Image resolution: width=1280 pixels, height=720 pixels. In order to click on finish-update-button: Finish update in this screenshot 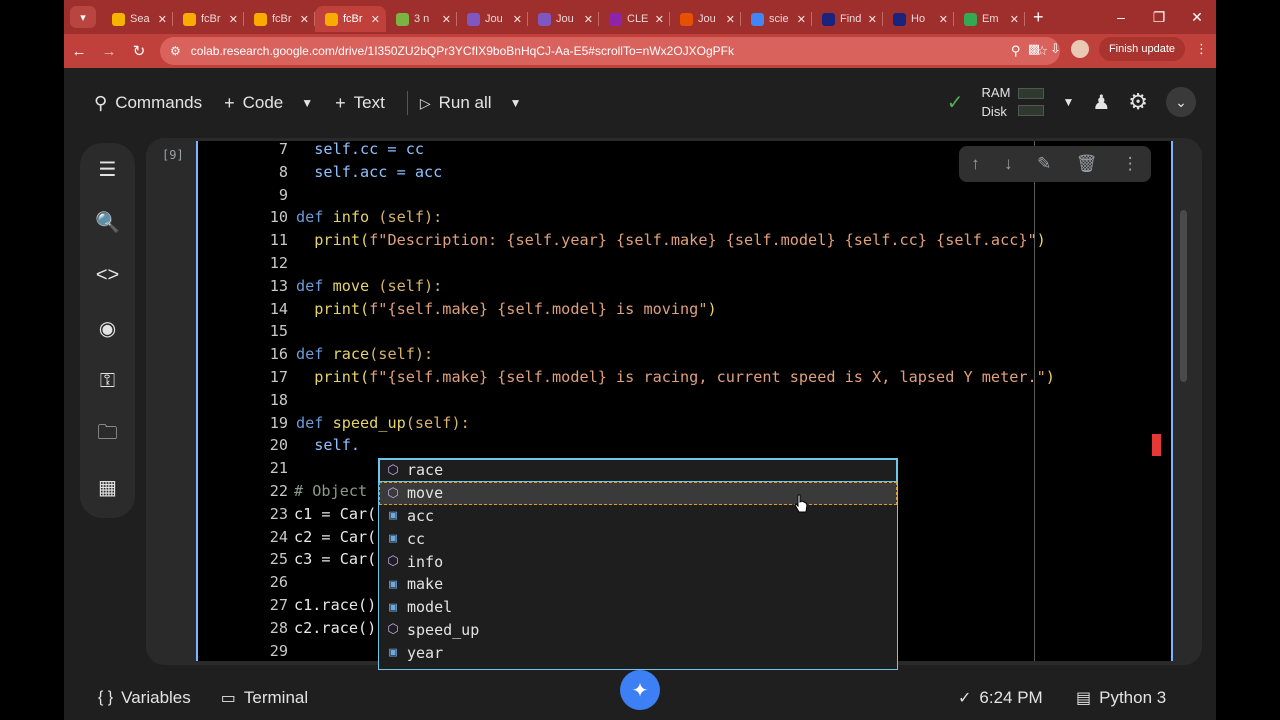, I will do `click(1141, 49)`.